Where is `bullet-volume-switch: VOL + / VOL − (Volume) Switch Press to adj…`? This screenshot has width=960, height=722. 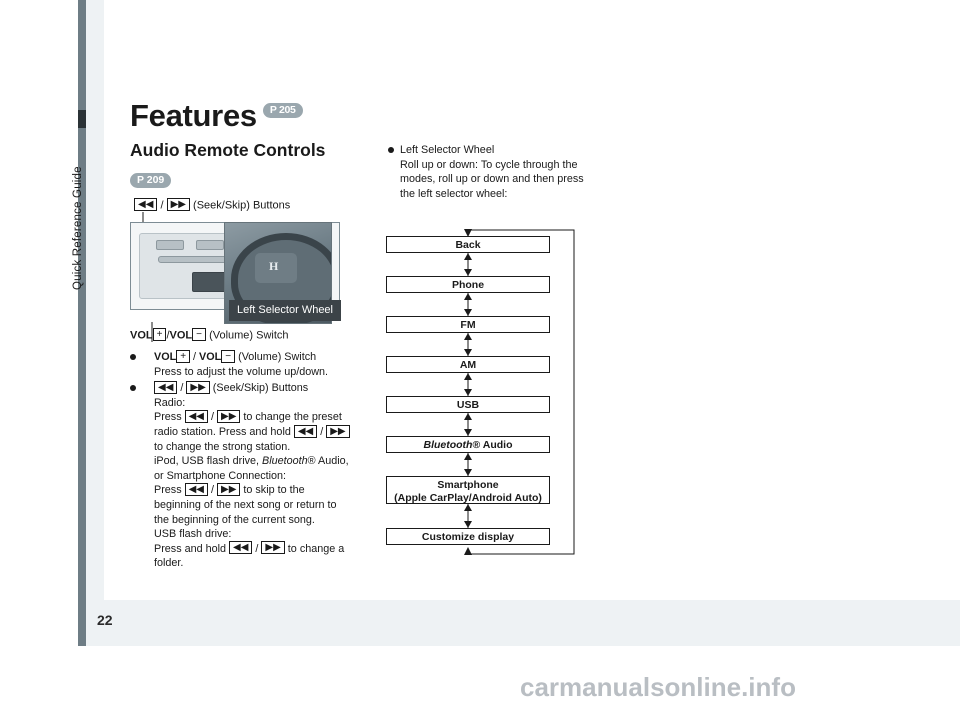 bullet-volume-switch: VOL + / VOL − (Volume) Switch Press to adj… is located at coordinates (245, 364).